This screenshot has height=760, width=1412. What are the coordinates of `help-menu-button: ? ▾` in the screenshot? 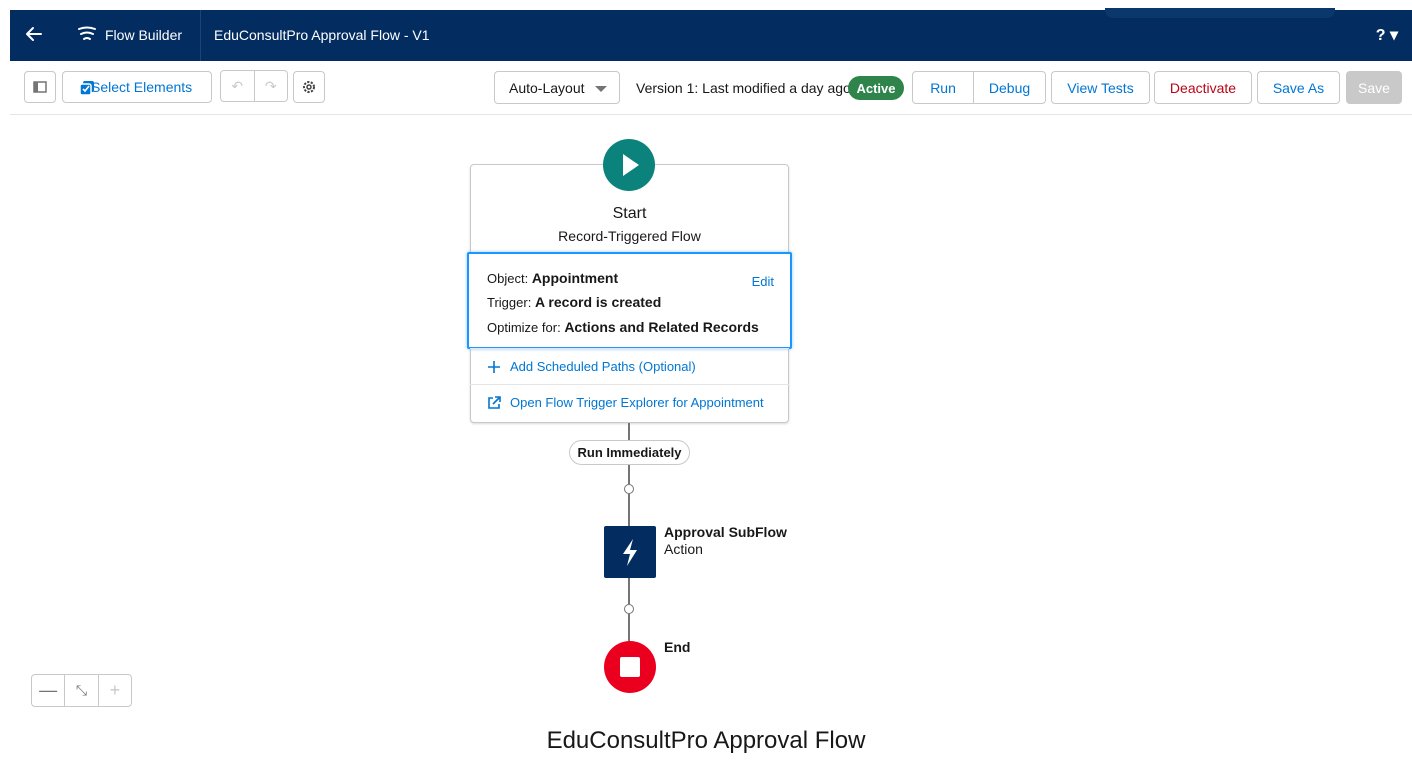 It's located at (1387, 35).